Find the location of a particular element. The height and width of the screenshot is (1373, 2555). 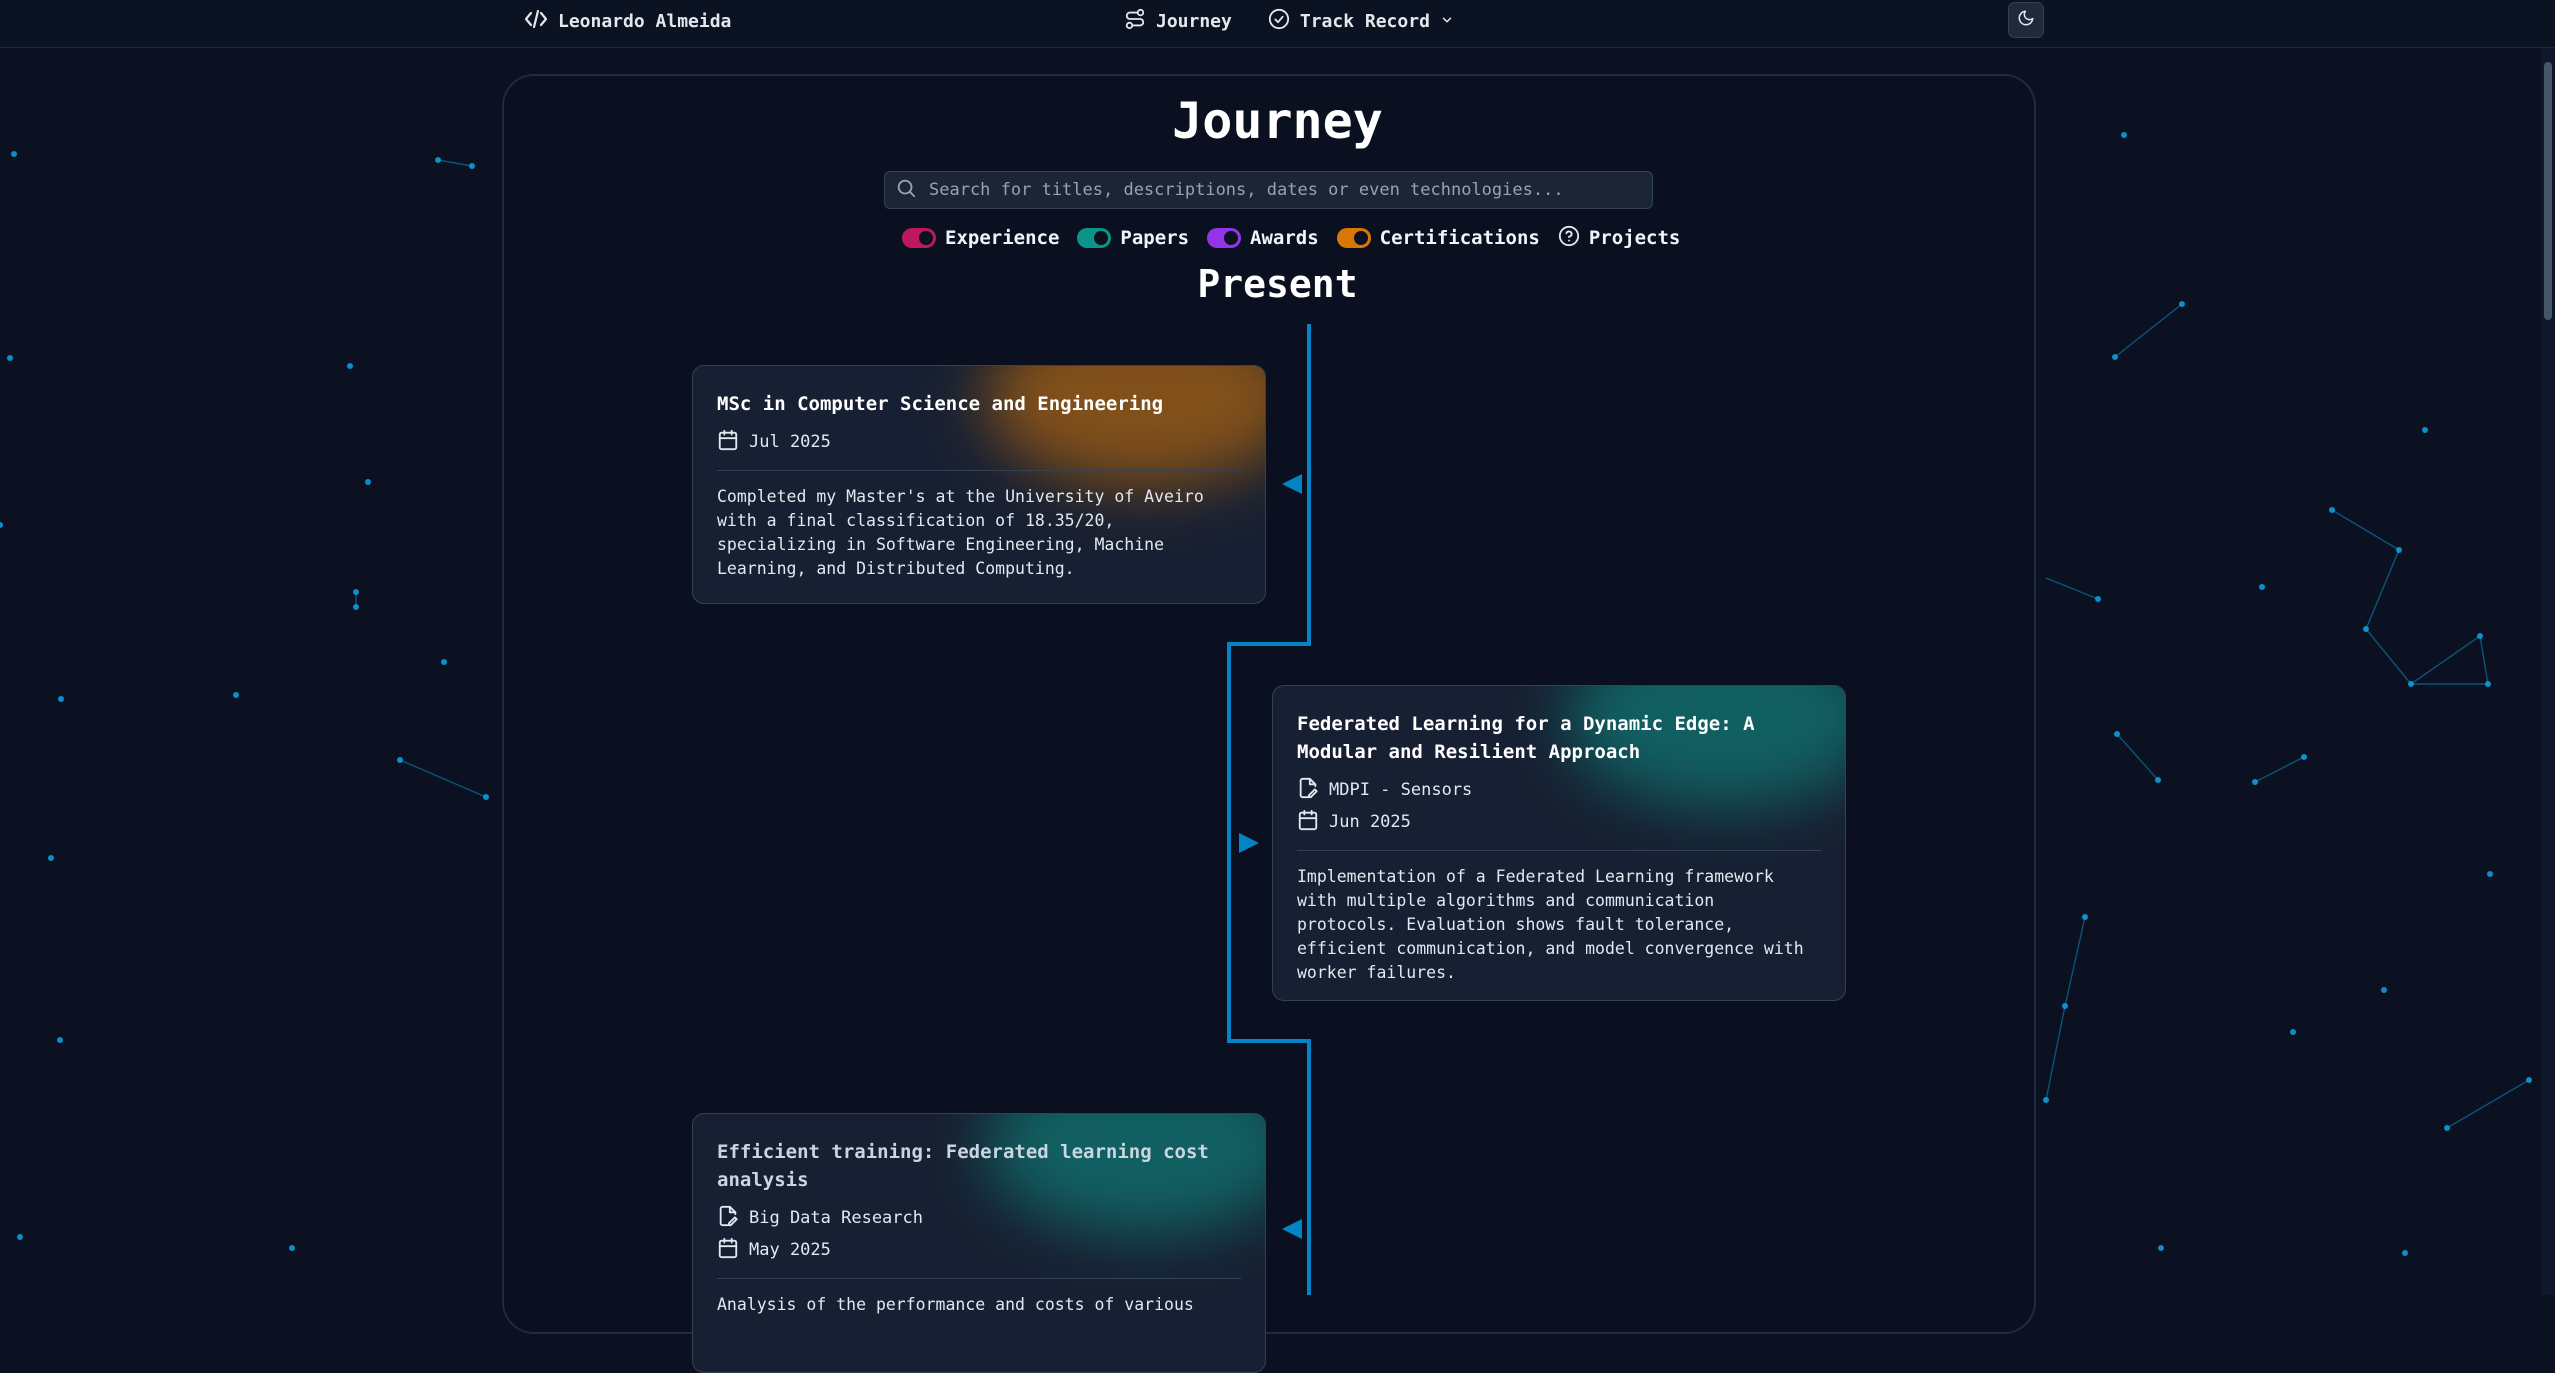

nav-journey: Journey is located at coordinates (1178, 21).